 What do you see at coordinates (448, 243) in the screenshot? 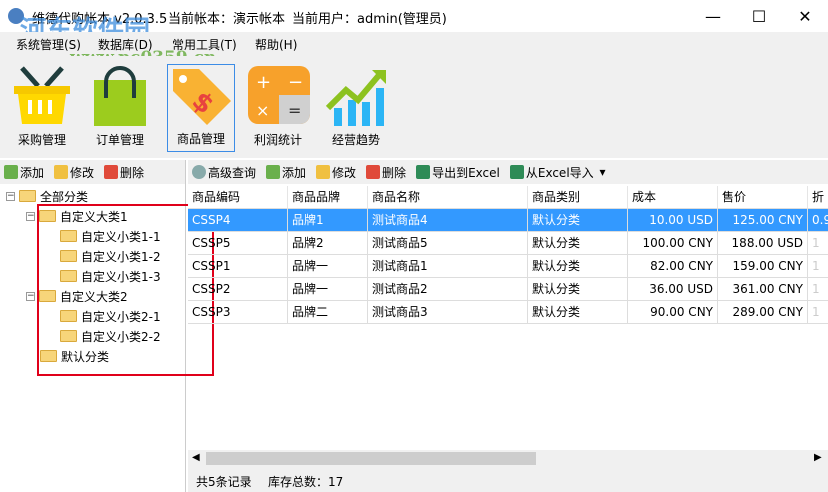
I see `cell-name: 测试商品5` at bounding box center [448, 243].